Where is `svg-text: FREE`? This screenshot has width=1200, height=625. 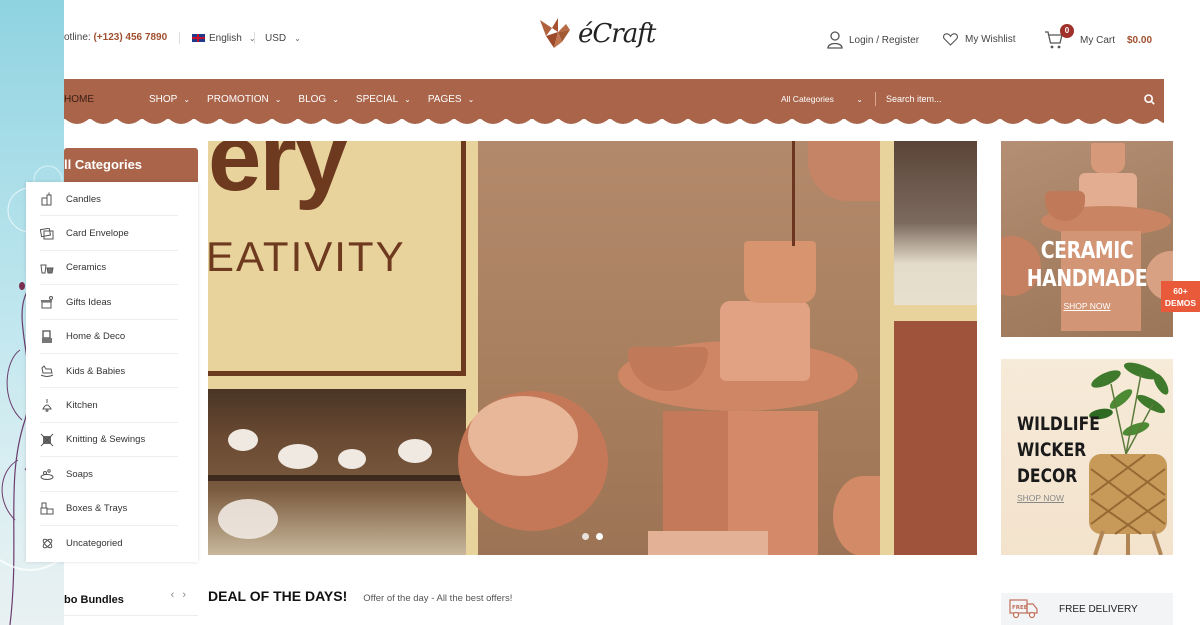 svg-text: FREE is located at coordinates (1020, 608).